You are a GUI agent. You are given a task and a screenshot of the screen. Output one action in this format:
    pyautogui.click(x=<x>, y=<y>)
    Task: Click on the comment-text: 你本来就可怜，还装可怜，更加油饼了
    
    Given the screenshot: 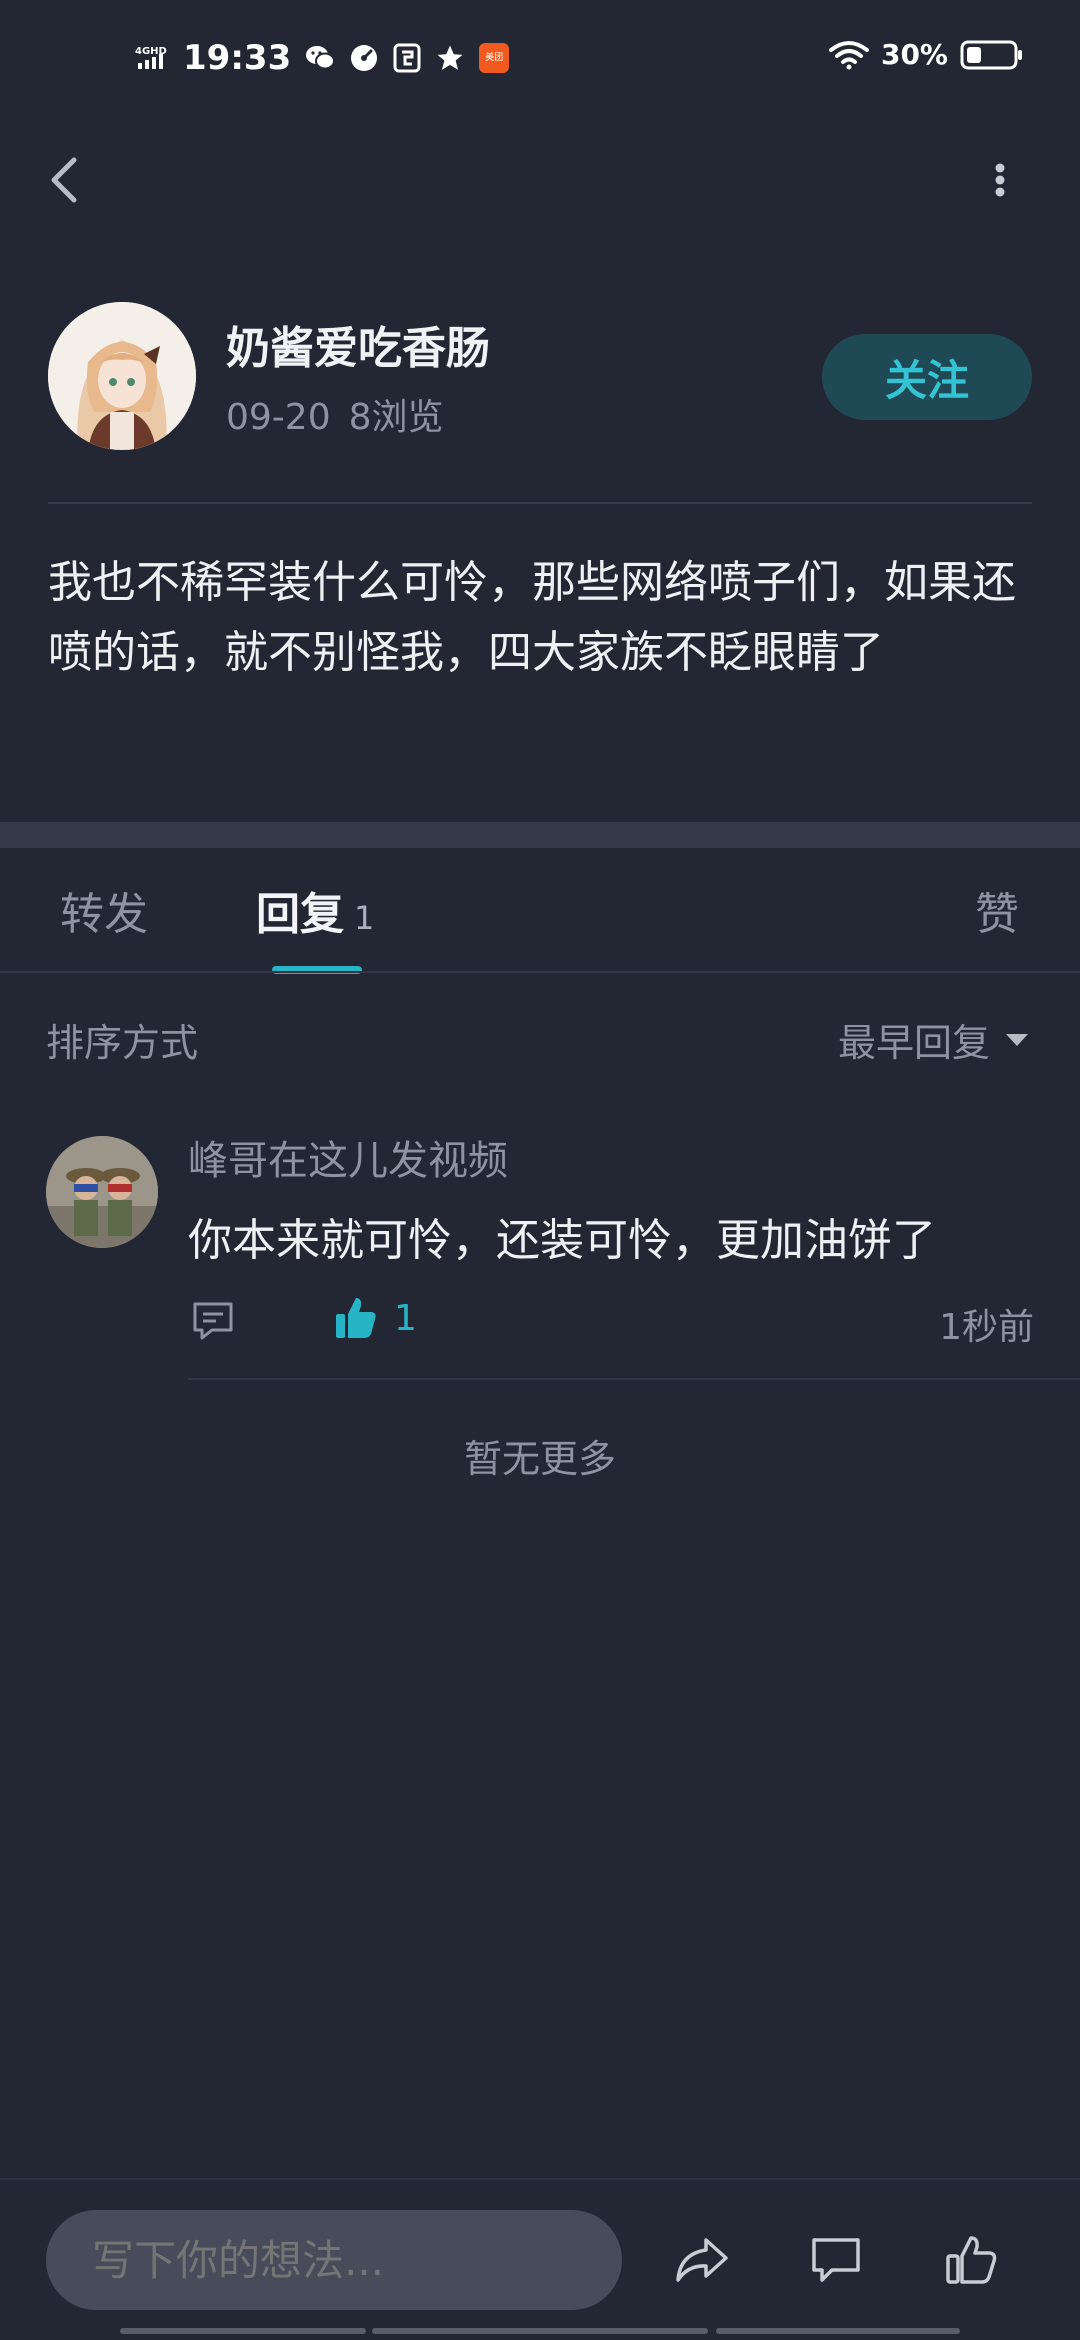 What is the action you would take?
    pyautogui.click(x=562, y=1240)
    